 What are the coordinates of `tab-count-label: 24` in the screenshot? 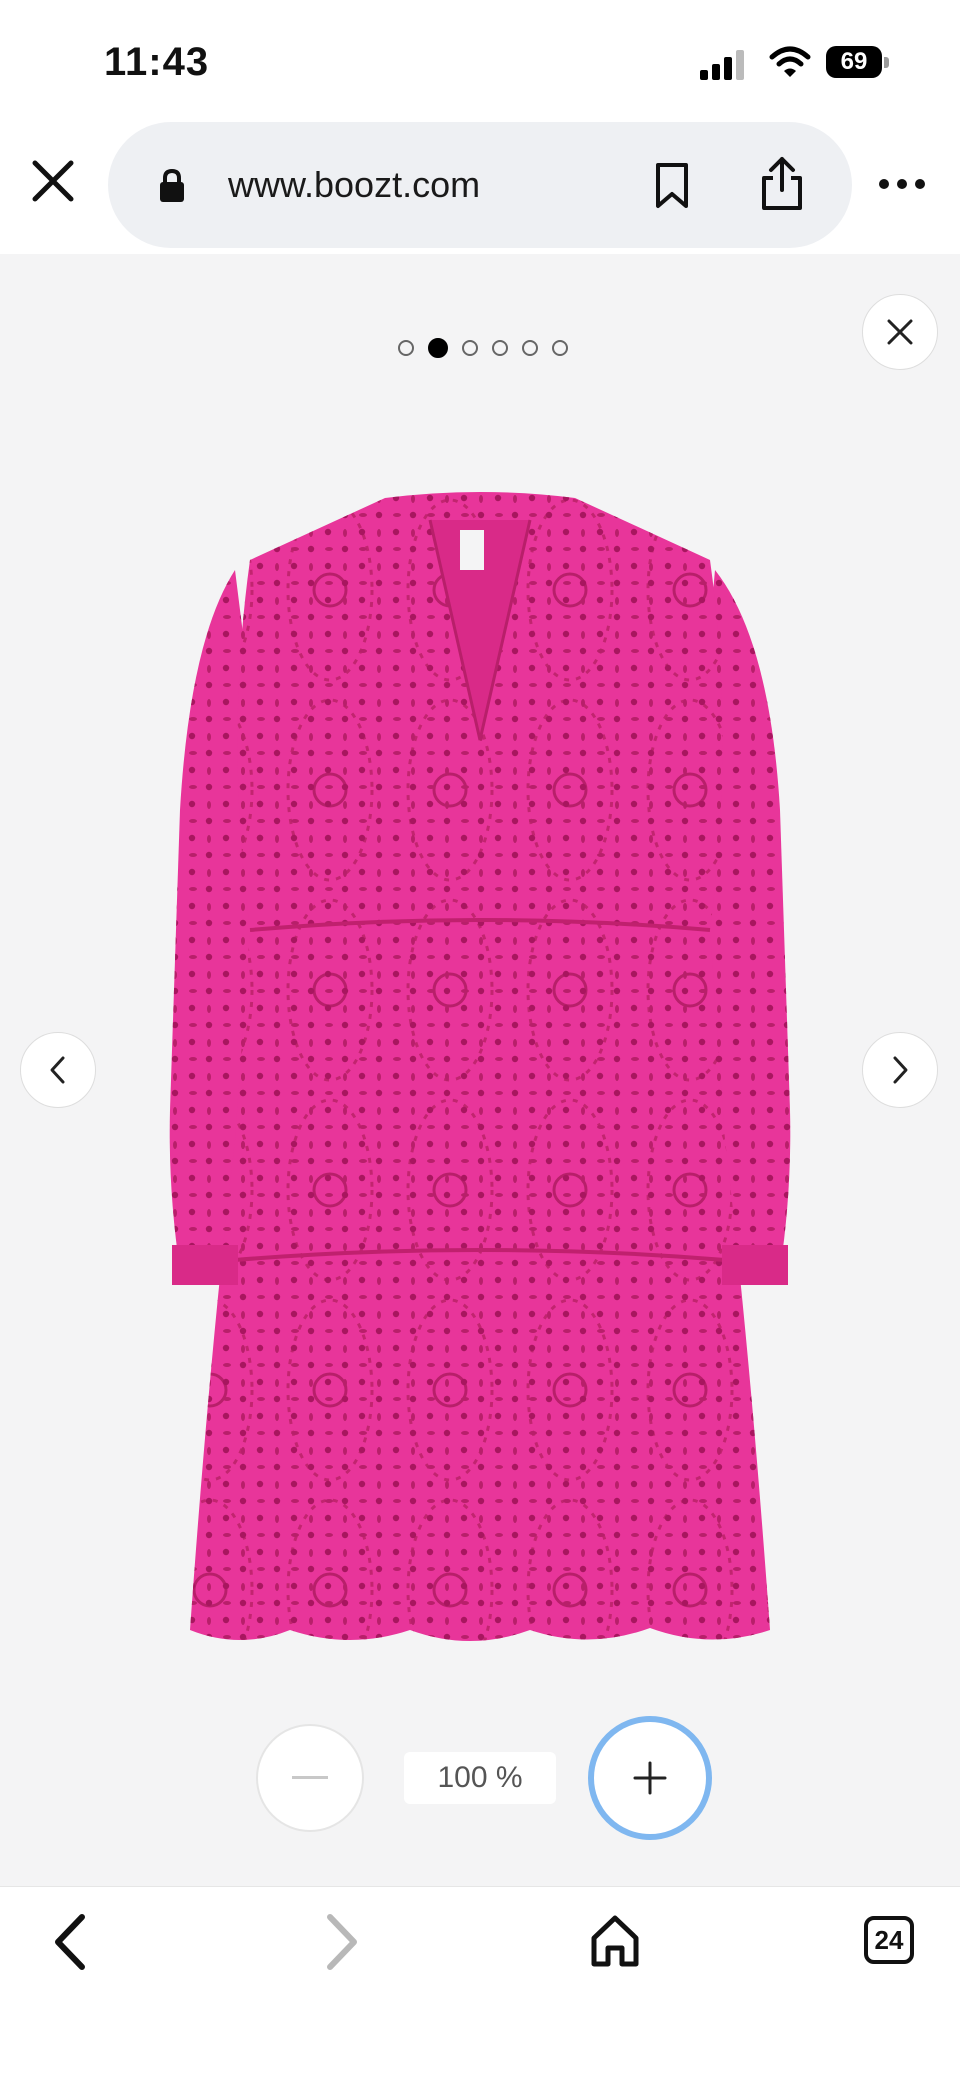 It's located at (889, 1939).